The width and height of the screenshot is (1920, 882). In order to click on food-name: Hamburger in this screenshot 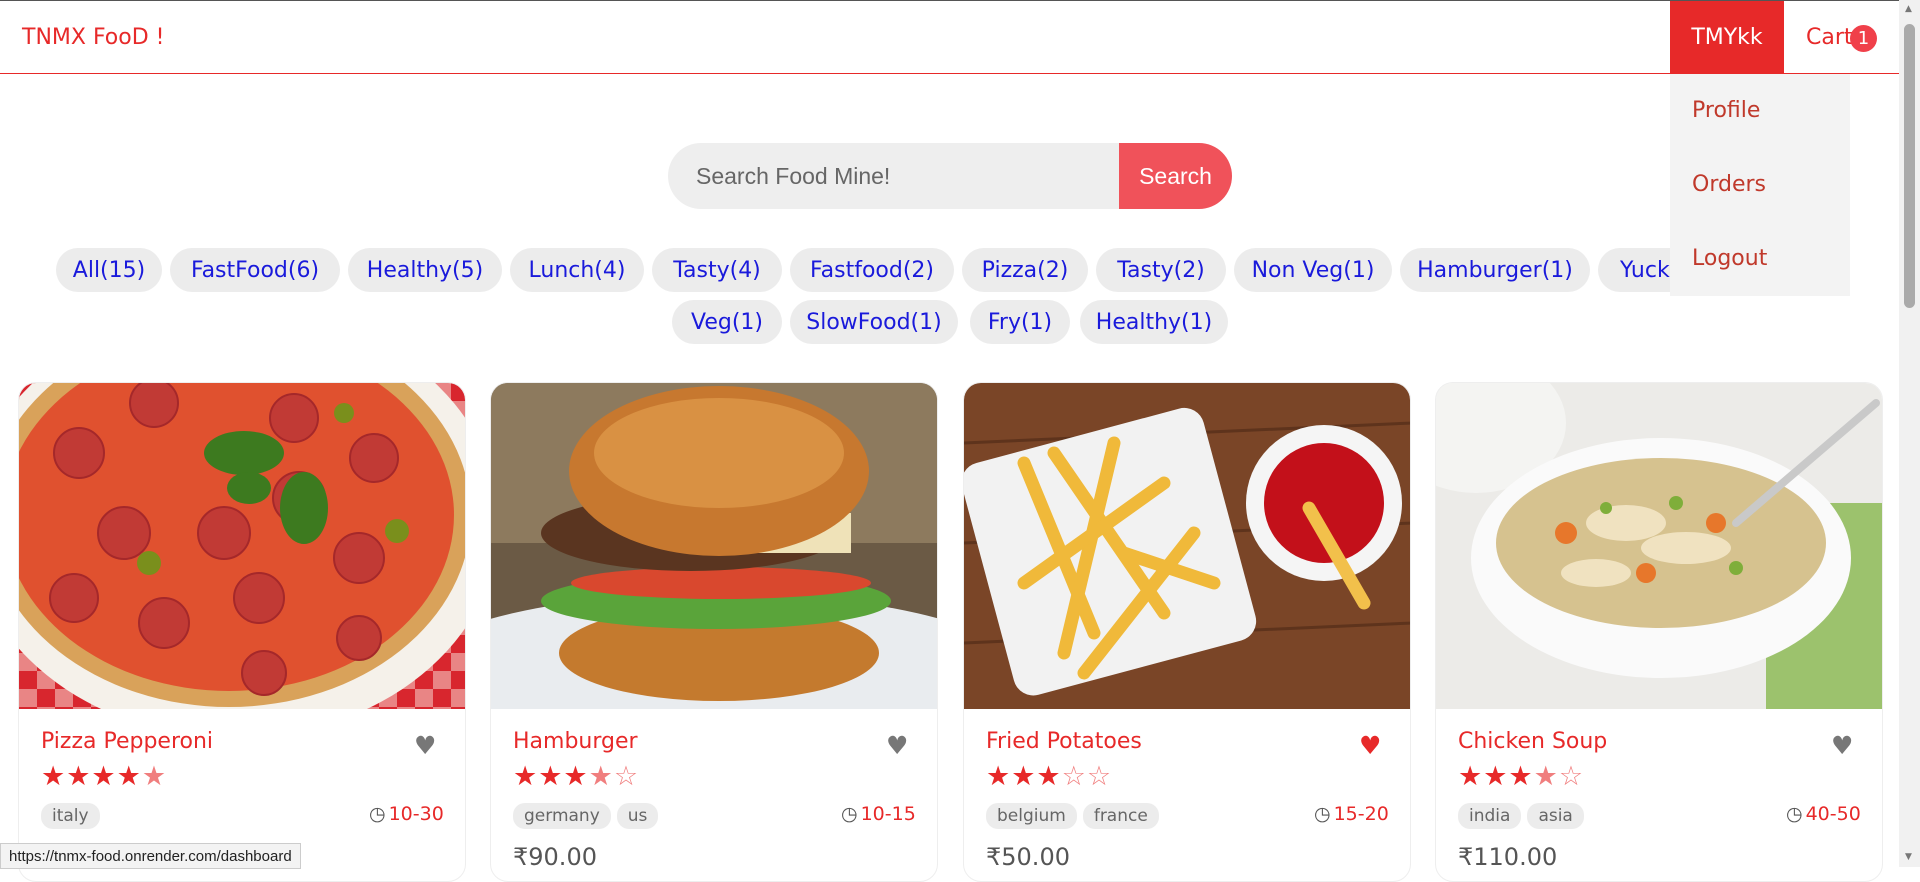, I will do `click(575, 741)`.